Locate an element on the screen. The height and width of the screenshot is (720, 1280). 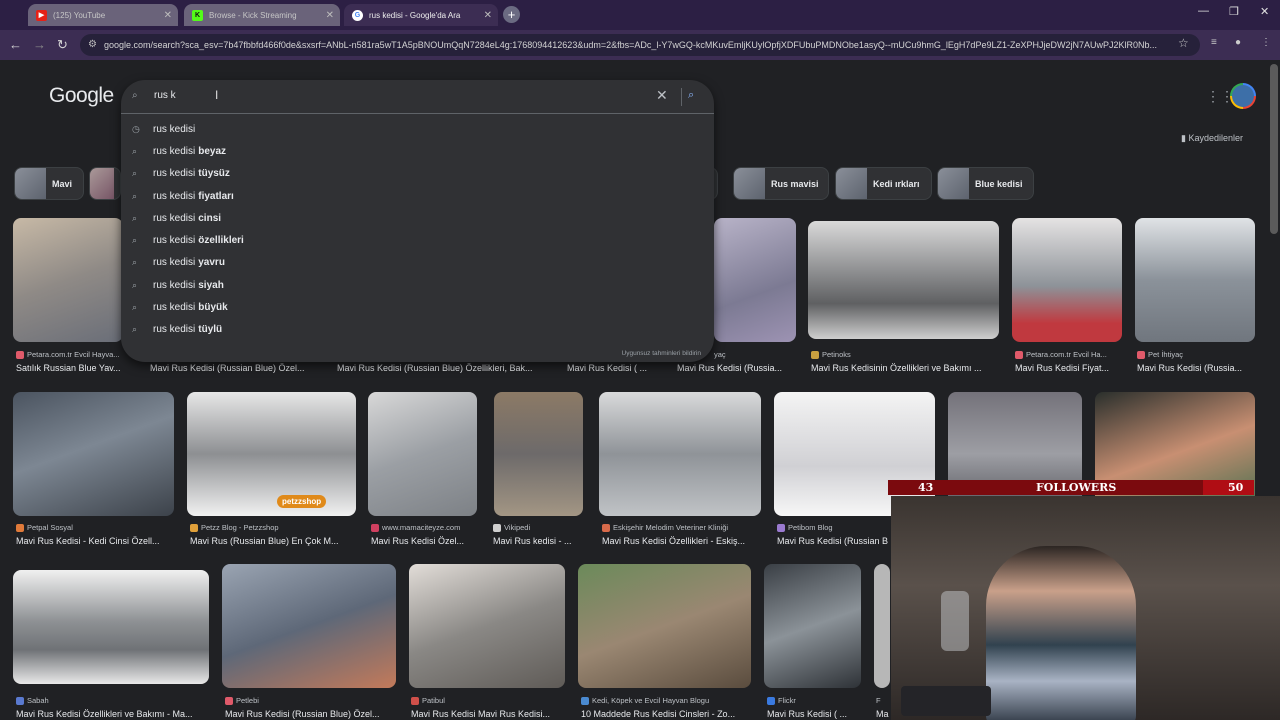
search-submit-button: ⌕ is located at coordinates (691, 95).